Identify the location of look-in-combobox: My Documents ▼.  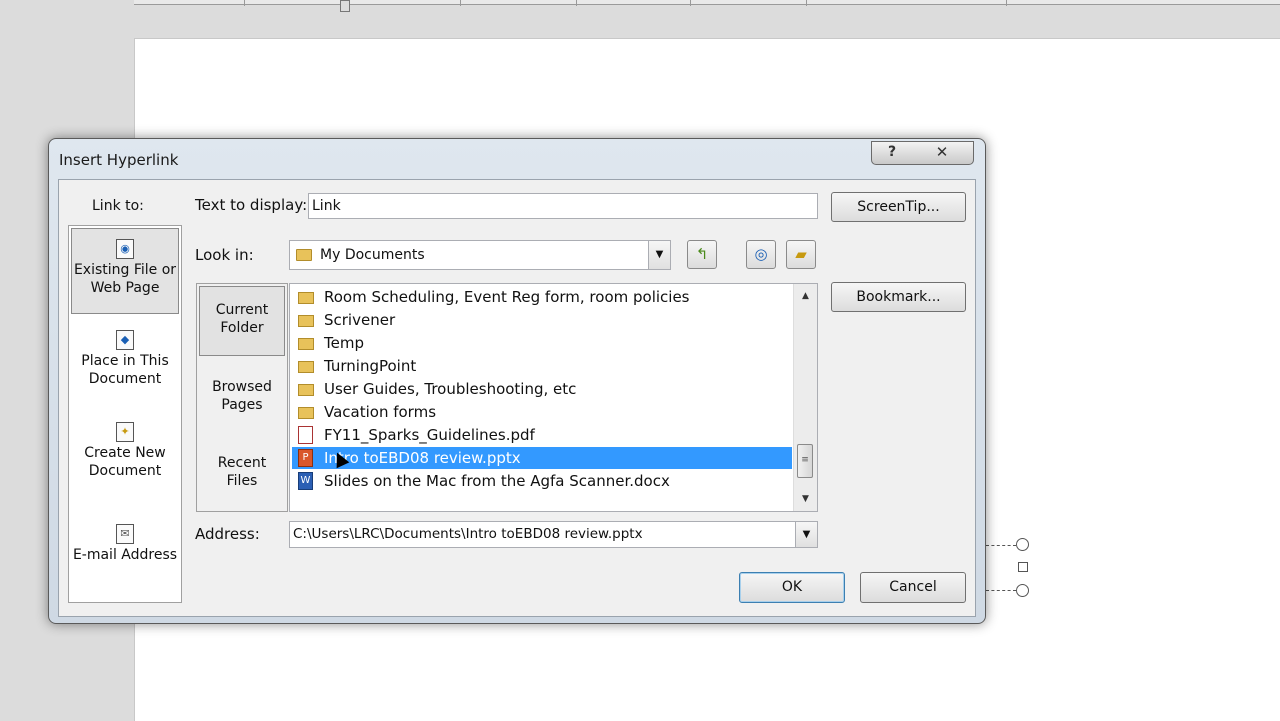
(480, 255).